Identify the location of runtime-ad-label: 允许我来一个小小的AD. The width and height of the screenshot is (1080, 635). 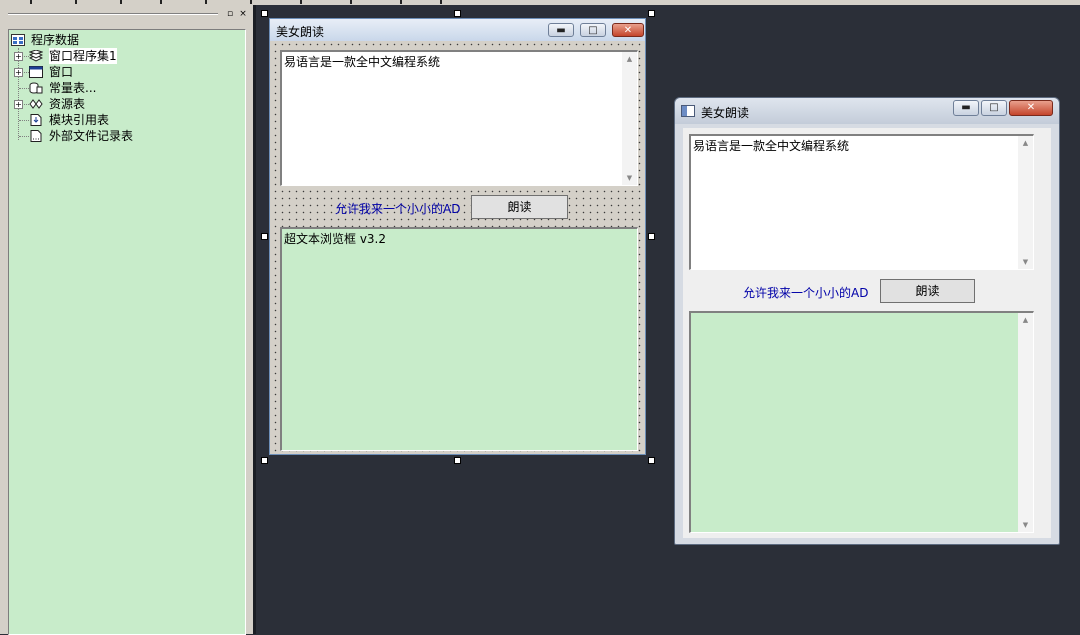
(806, 293).